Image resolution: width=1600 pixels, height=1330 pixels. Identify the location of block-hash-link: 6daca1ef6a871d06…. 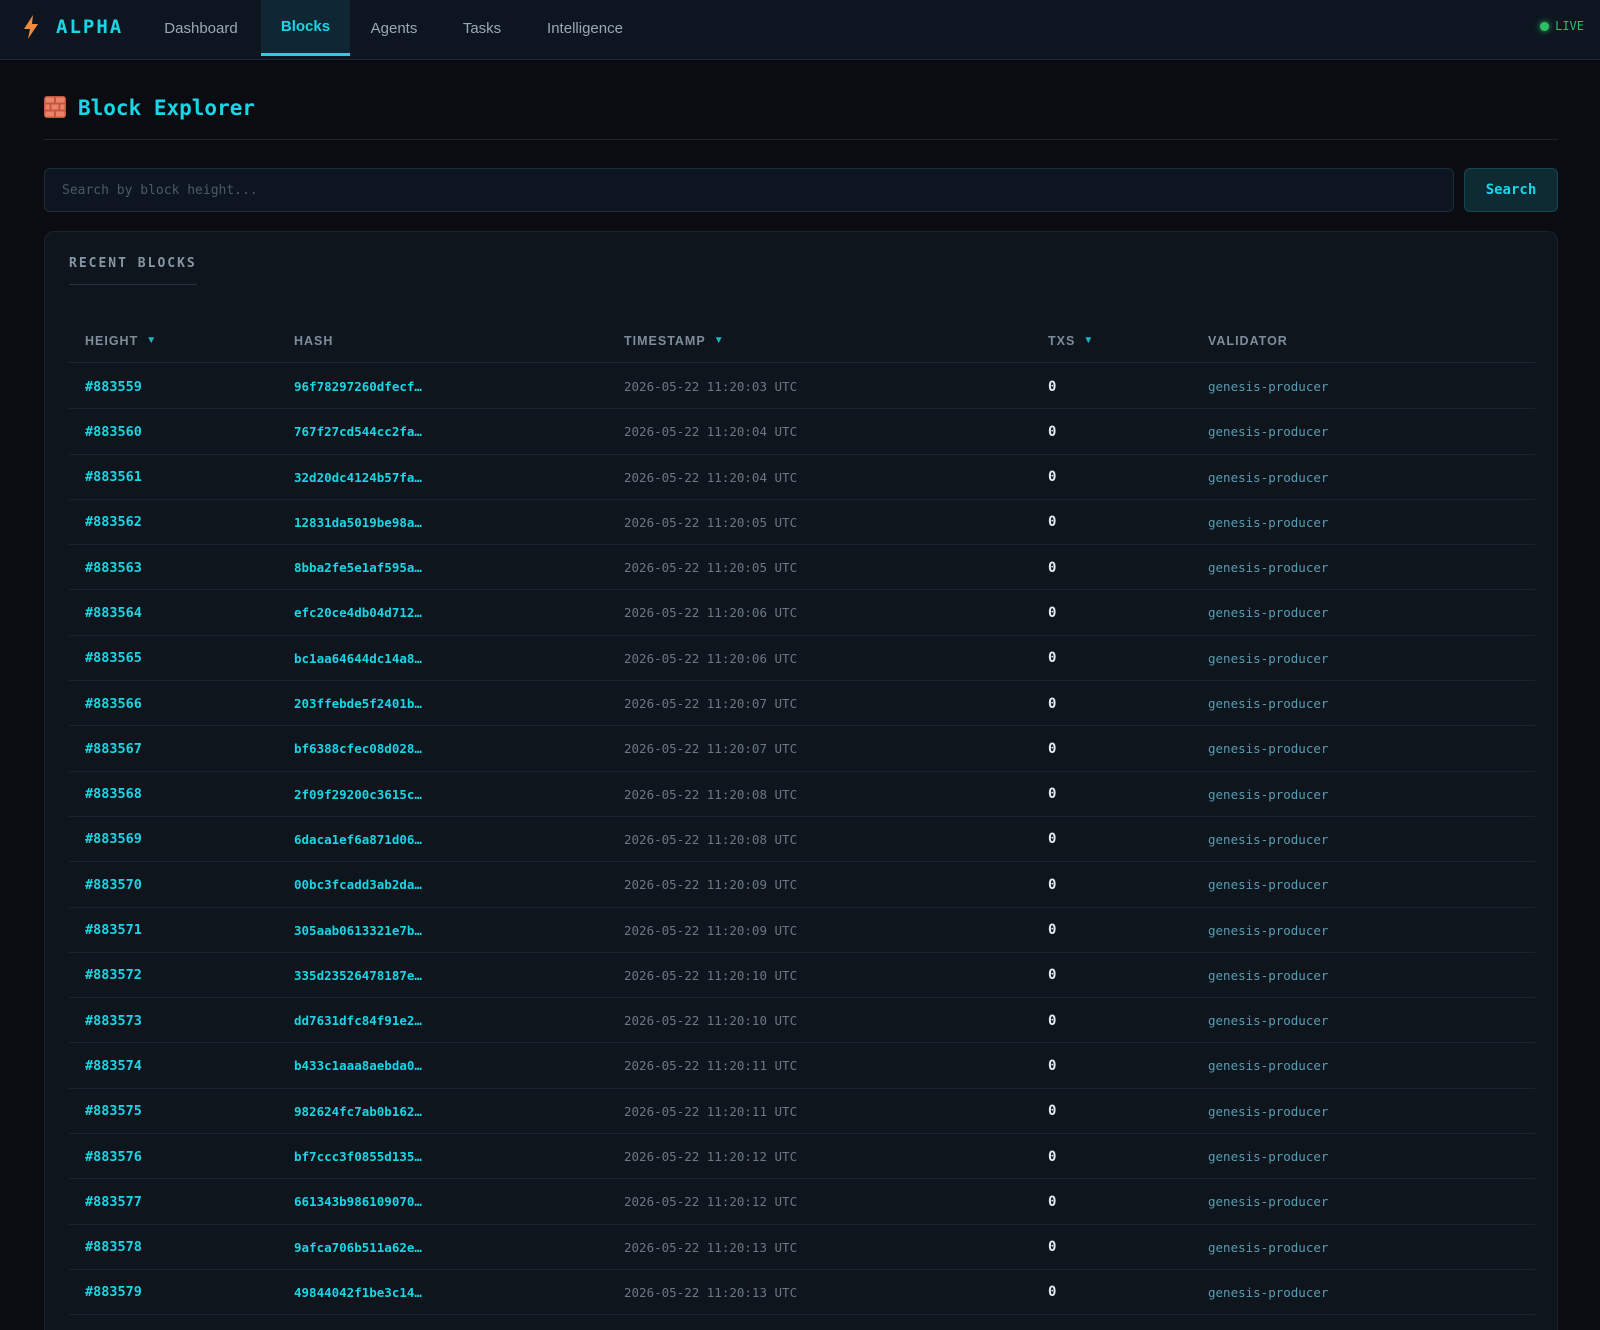
(358, 839).